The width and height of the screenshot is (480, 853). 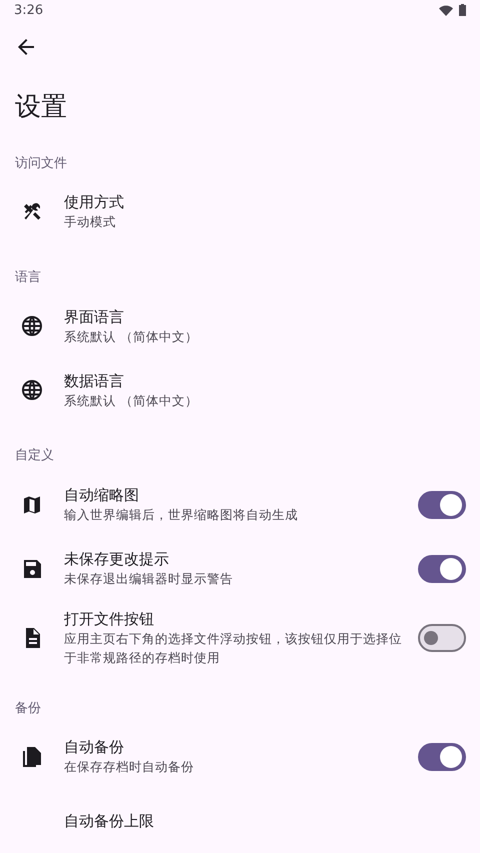 What do you see at coordinates (41, 163) in the screenshot?
I see `section-header: 访问文件` at bounding box center [41, 163].